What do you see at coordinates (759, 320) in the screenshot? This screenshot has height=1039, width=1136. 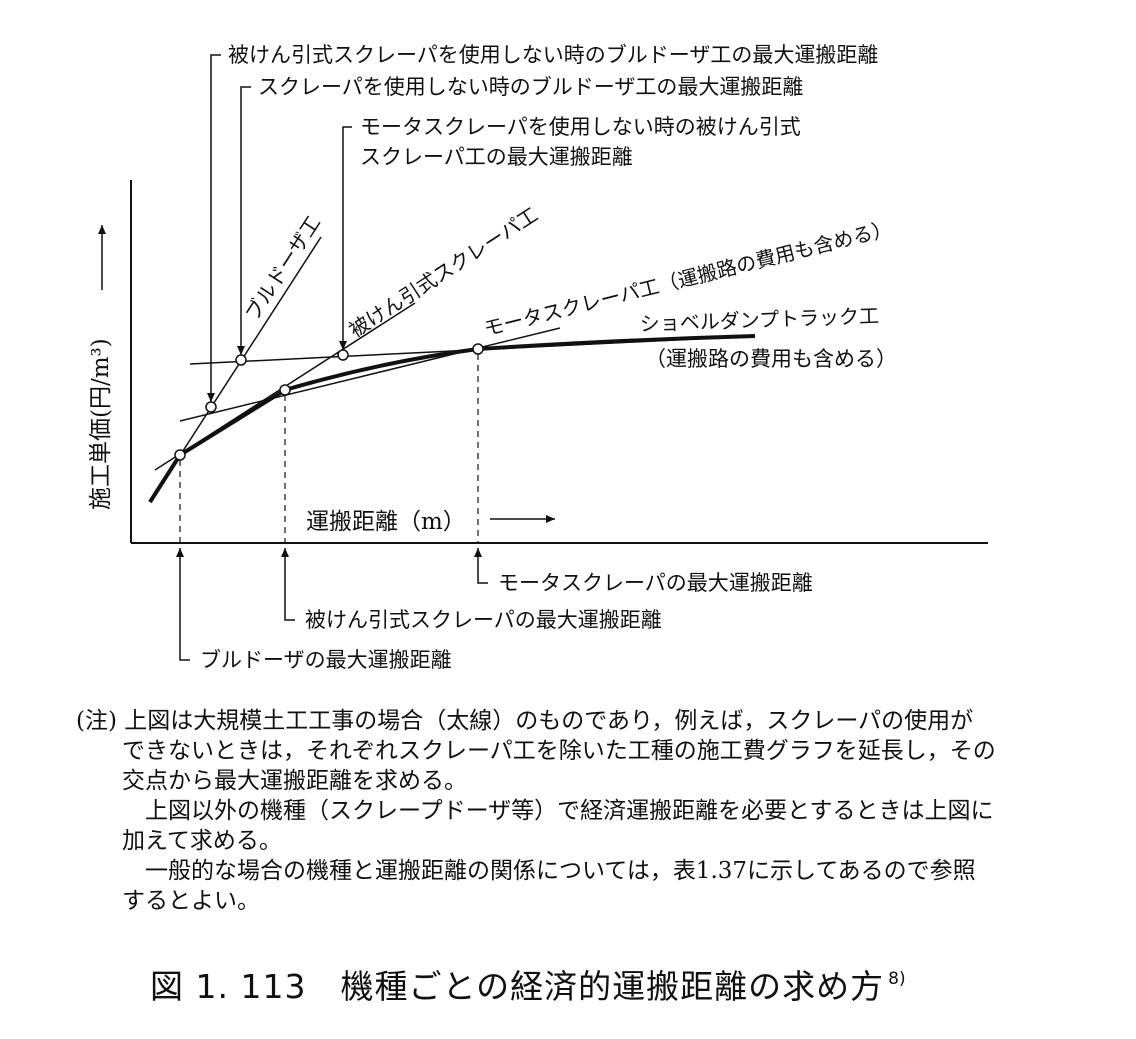 I see `shovel-dump-label-1: ショベルダンプトラック工` at bounding box center [759, 320].